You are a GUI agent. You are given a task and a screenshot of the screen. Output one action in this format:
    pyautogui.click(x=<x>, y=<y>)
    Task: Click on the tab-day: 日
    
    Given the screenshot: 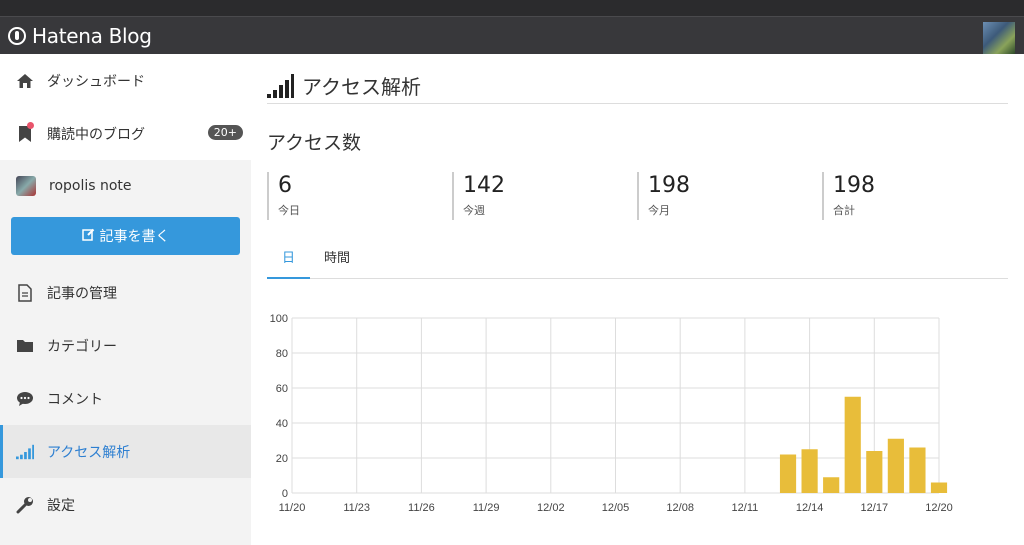 What is the action you would take?
    pyautogui.click(x=289, y=264)
    